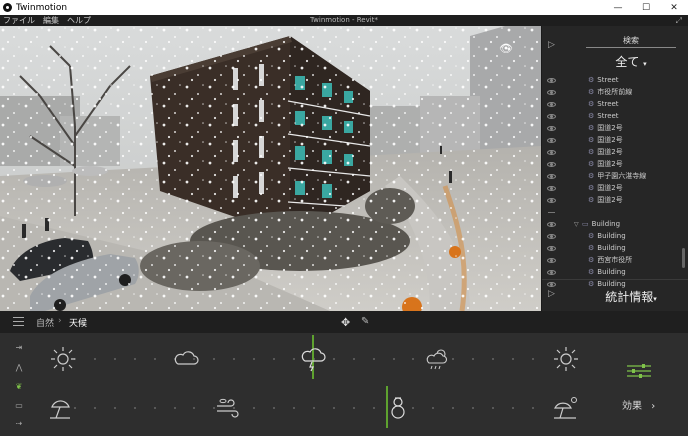 The width and height of the screenshot is (688, 436). I want to click on menu-file: ファイル, so click(19, 20).